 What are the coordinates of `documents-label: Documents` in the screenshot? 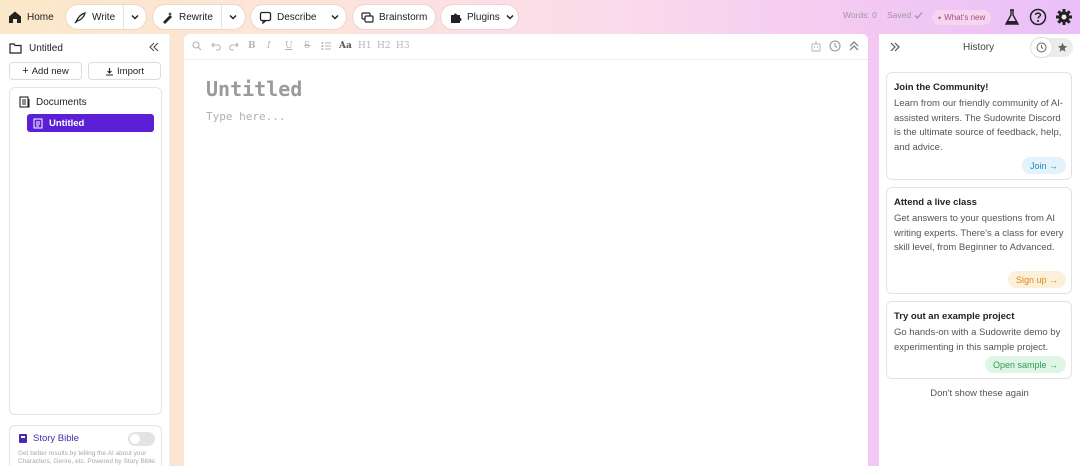 It's located at (61, 102).